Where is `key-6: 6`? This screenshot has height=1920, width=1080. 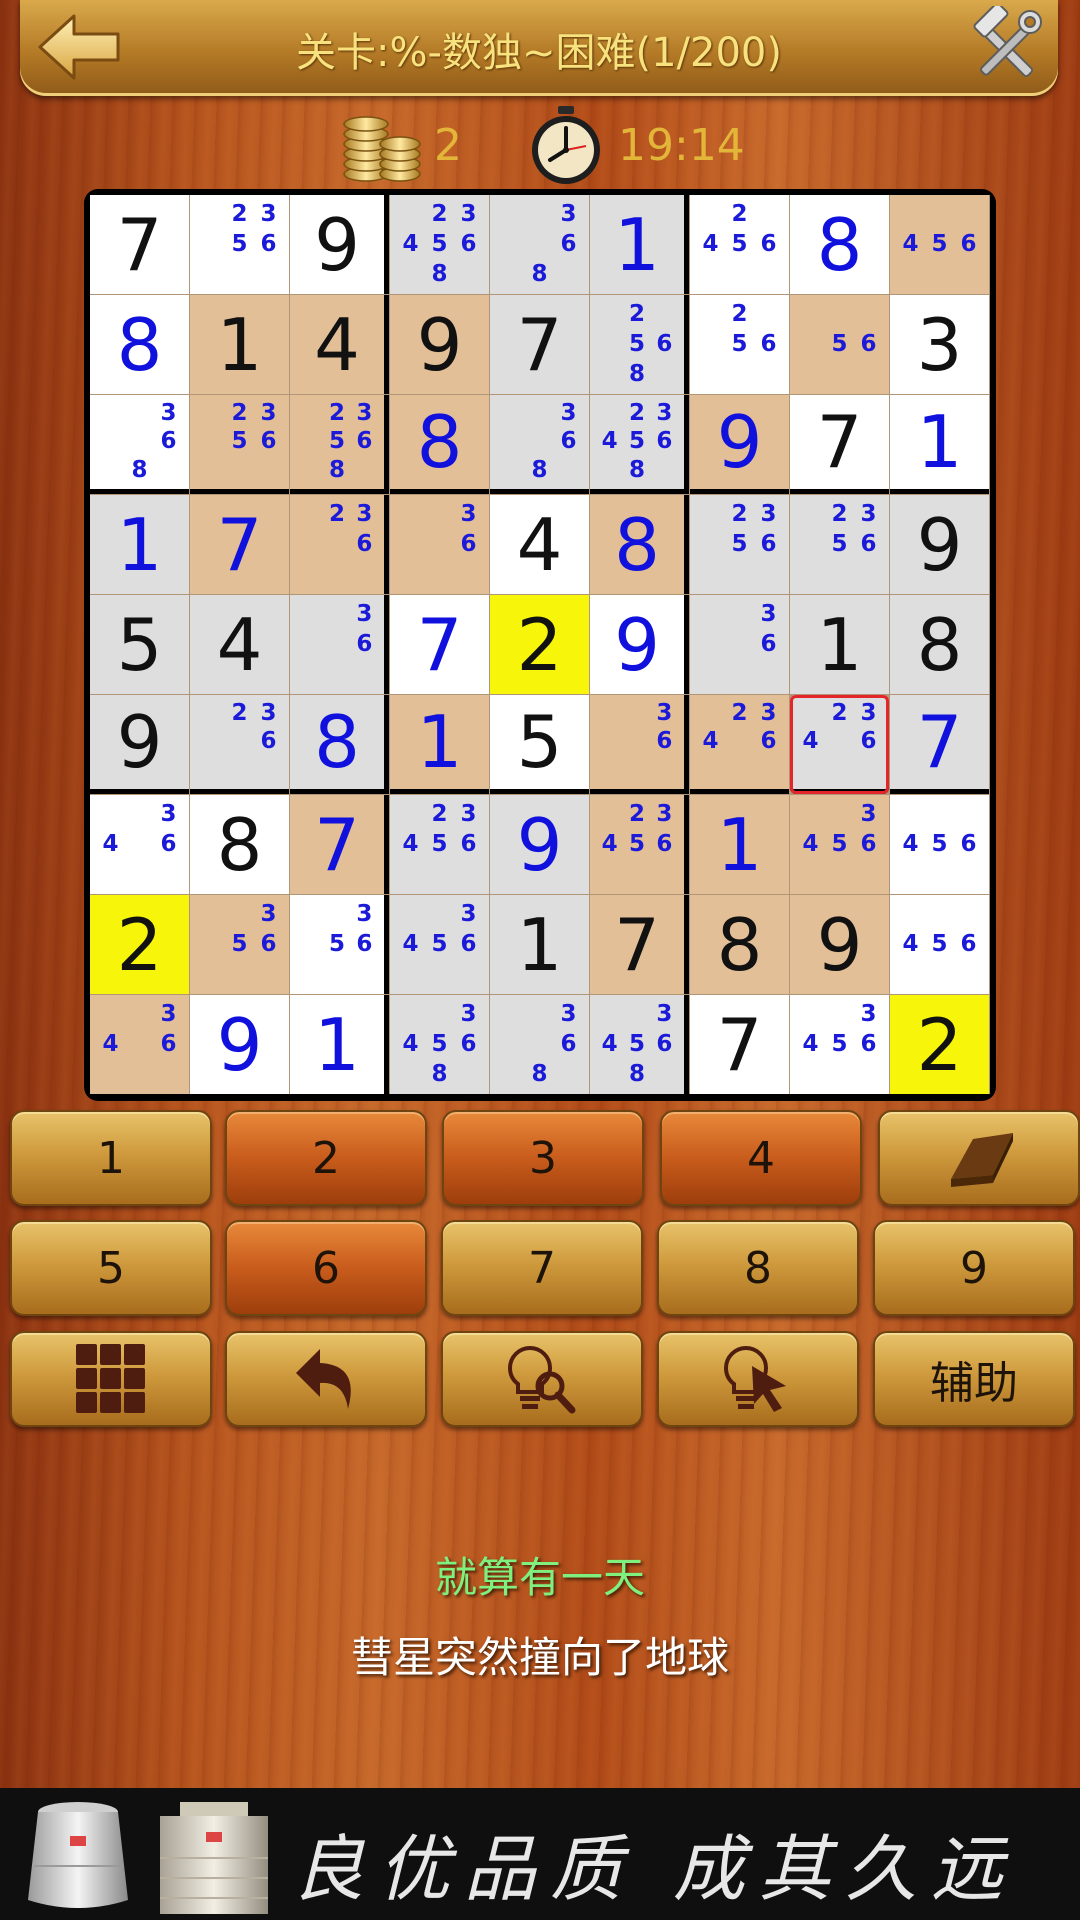
key-6: 6 is located at coordinates (326, 1268).